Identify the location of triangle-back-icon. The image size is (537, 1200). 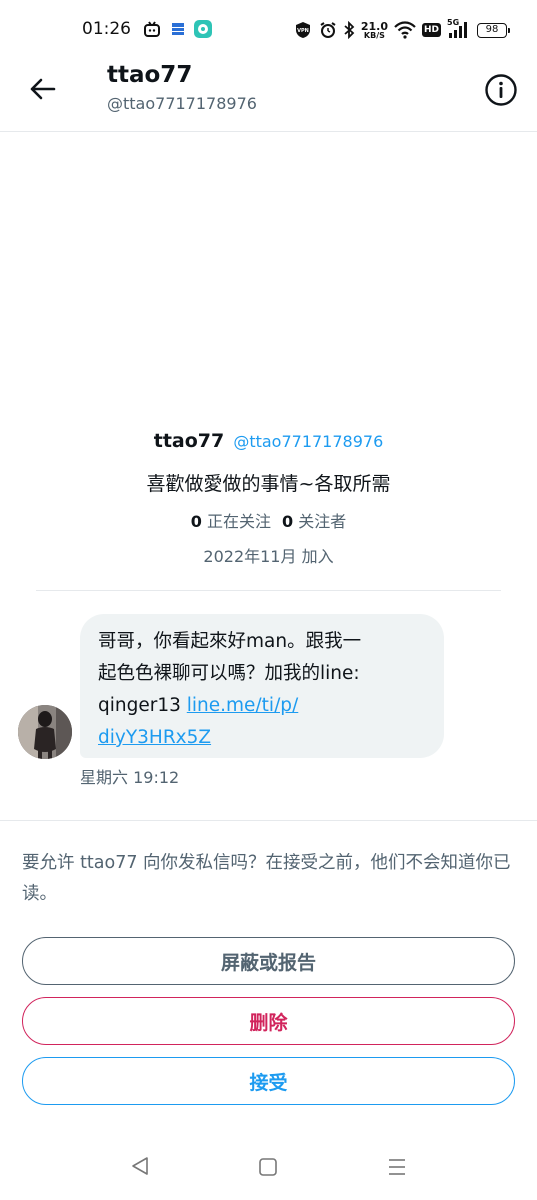
(140, 1168).